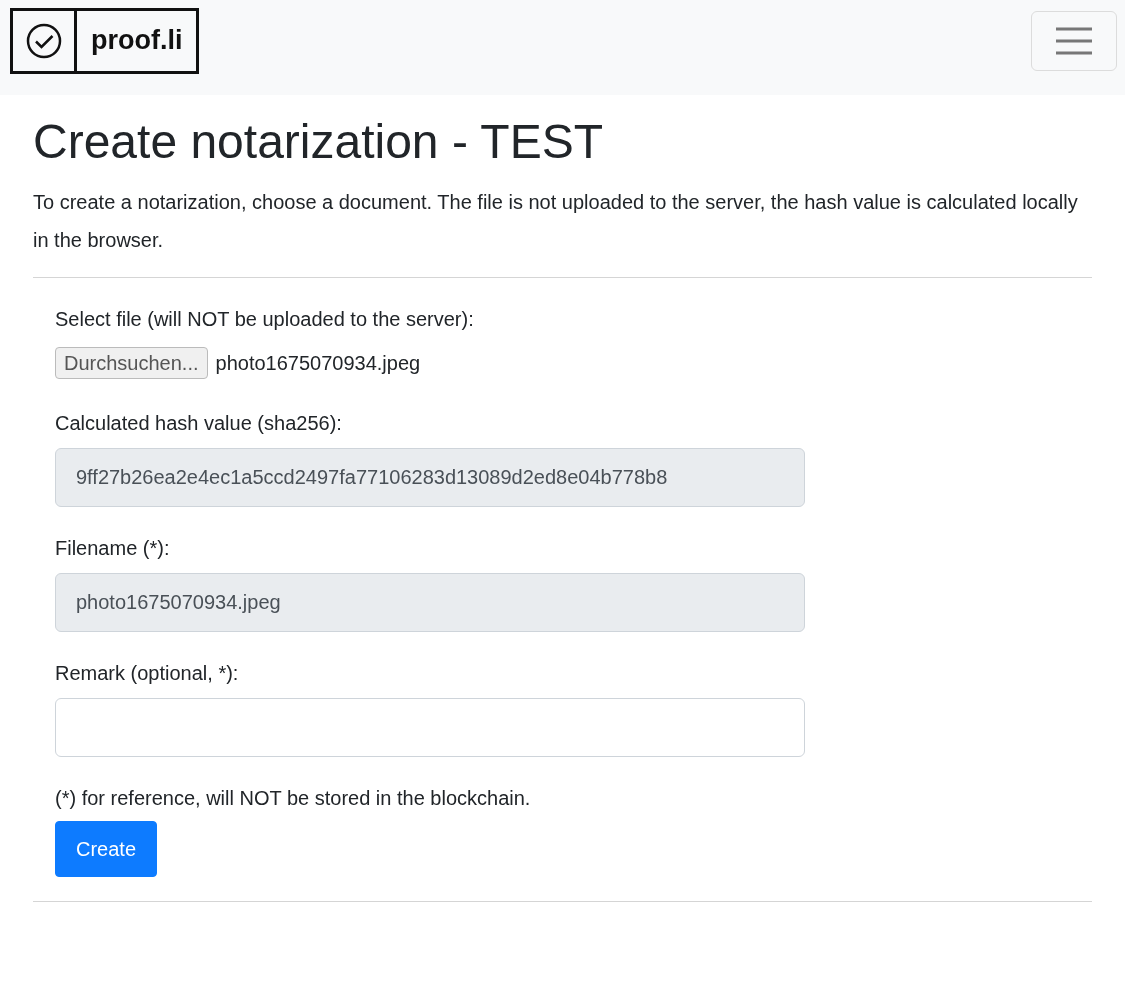 Image resolution: width=1125 pixels, height=986 pixels. What do you see at coordinates (556, 221) in the screenshot?
I see `intro-text: To create a notarization, choose a document. The file is not uploaded to the server, the hash value is calculated locally in the browser.` at bounding box center [556, 221].